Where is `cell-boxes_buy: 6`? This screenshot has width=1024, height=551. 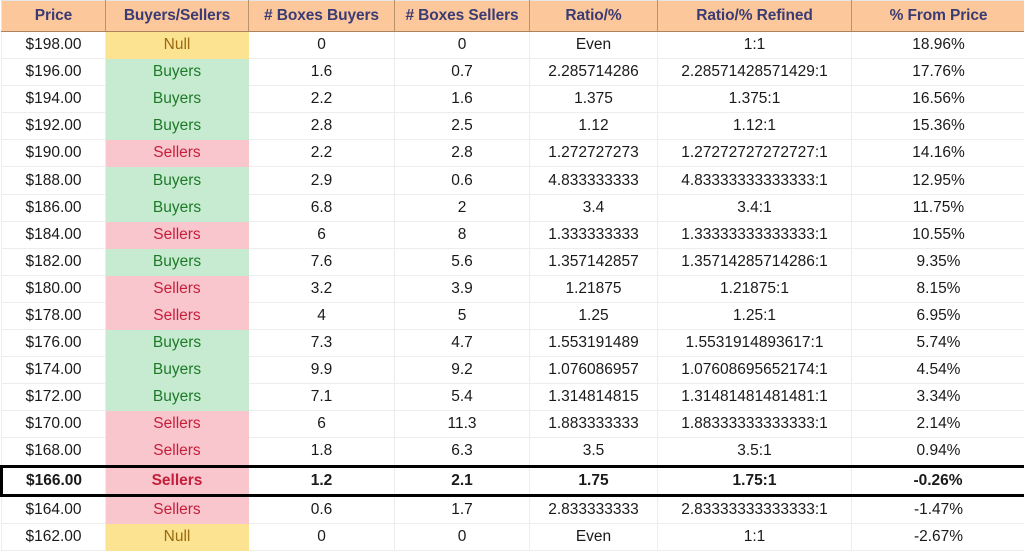 cell-boxes_buy: 6 is located at coordinates (322, 234).